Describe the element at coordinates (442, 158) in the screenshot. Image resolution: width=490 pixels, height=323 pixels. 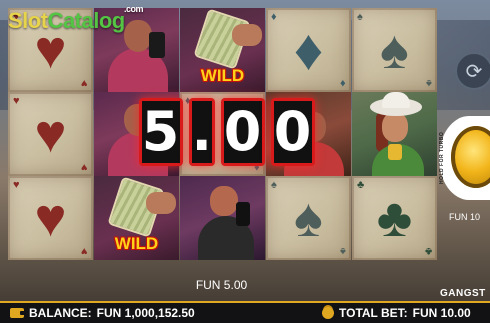
I see `hold-for-turbo-text: HOLD FOR TURBO` at that location.